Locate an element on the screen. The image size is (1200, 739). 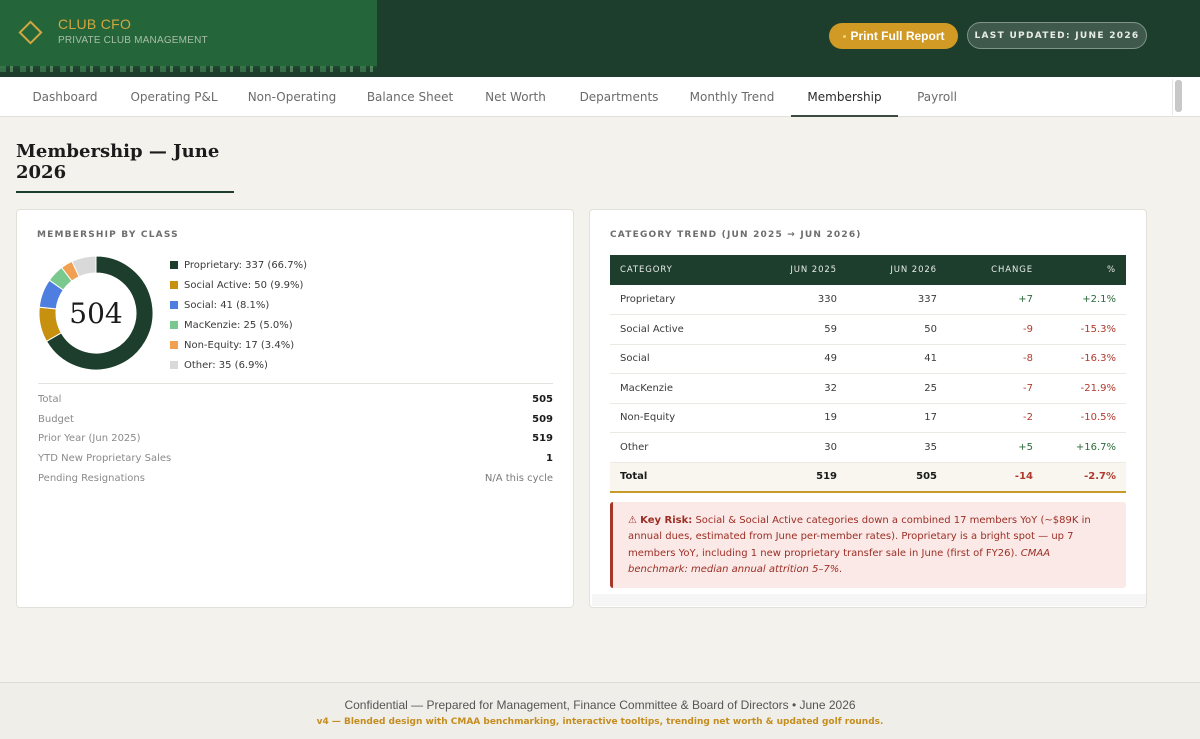
legend-label: Social: 41 (8.1%) is located at coordinates (227, 305).